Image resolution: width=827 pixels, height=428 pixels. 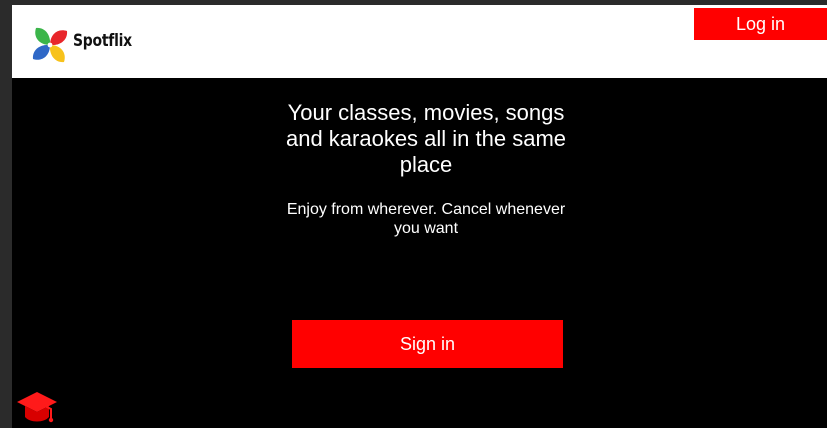 What do you see at coordinates (427, 344) in the screenshot?
I see `signin-button: Sign in` at bounding box center [427, 344].